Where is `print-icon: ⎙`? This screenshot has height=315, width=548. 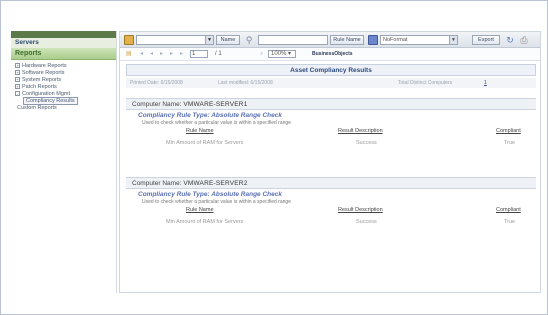 print-icon: ⎙ is located at coordinates (524, 40).